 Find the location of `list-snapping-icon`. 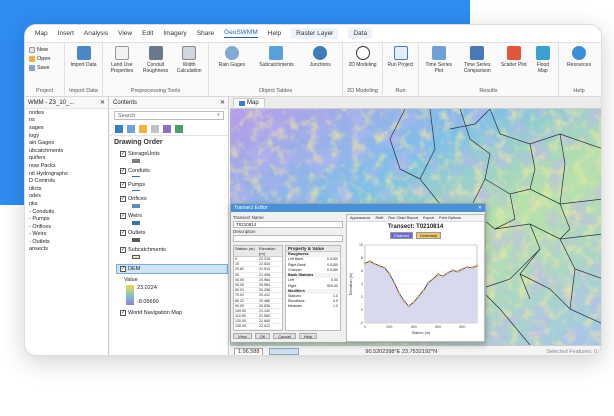

list-snapping-icon is located at coordinates (167, 128).